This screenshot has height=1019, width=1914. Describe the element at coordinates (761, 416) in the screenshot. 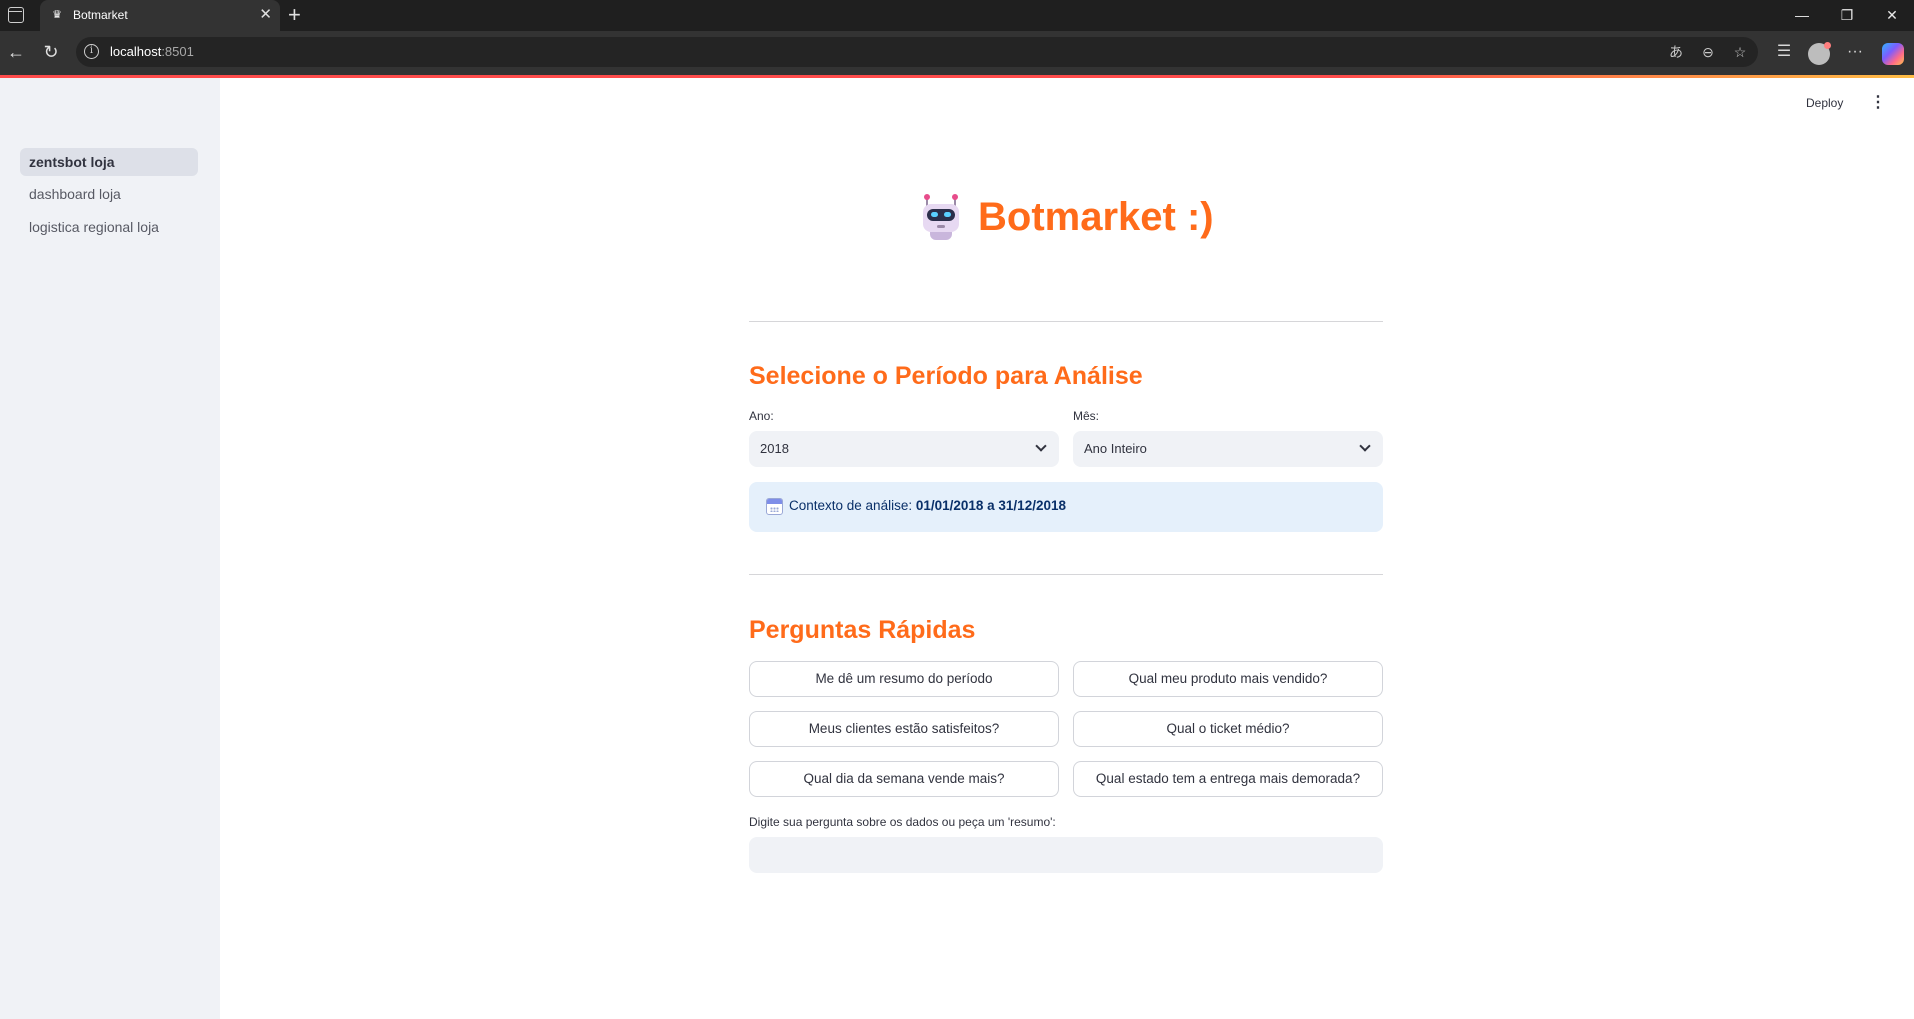

I see `year-label: Ano:` at that location.